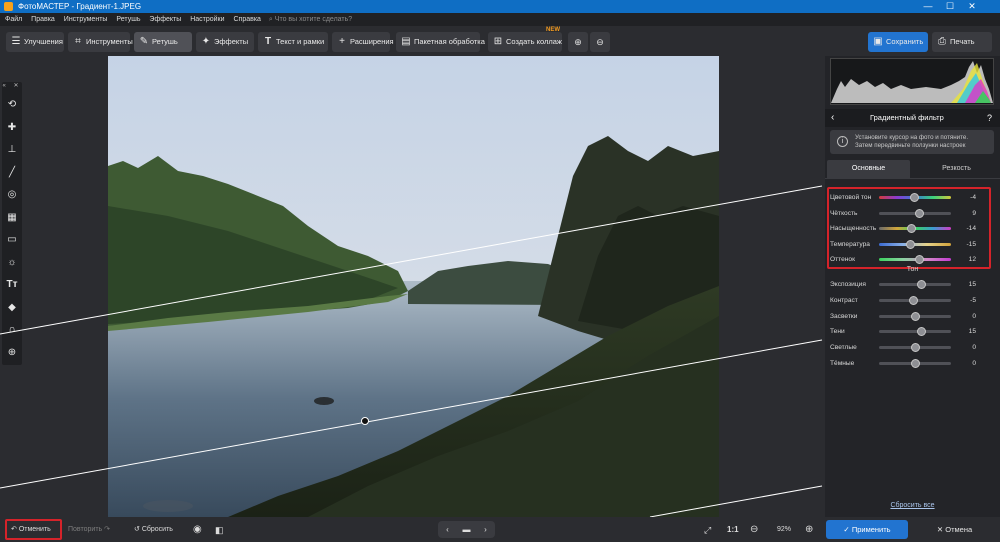  Describe the element at coordinates (868, 169) in the screenshot. I see `tab-basic: Основные` at that location.